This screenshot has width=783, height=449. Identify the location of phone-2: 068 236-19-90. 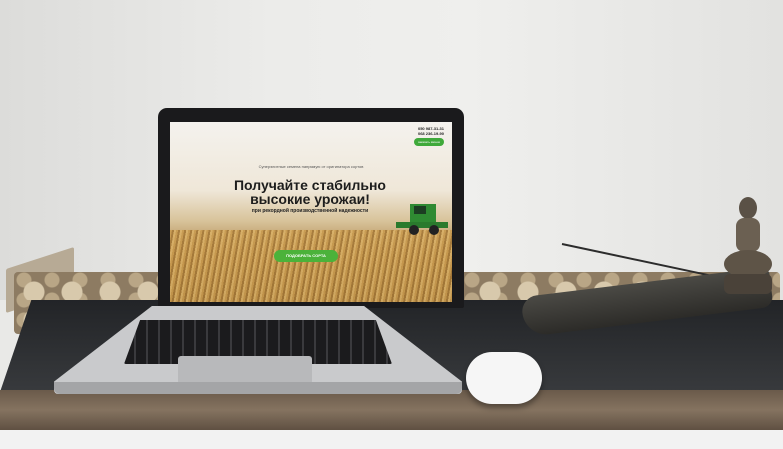
(431, 133).